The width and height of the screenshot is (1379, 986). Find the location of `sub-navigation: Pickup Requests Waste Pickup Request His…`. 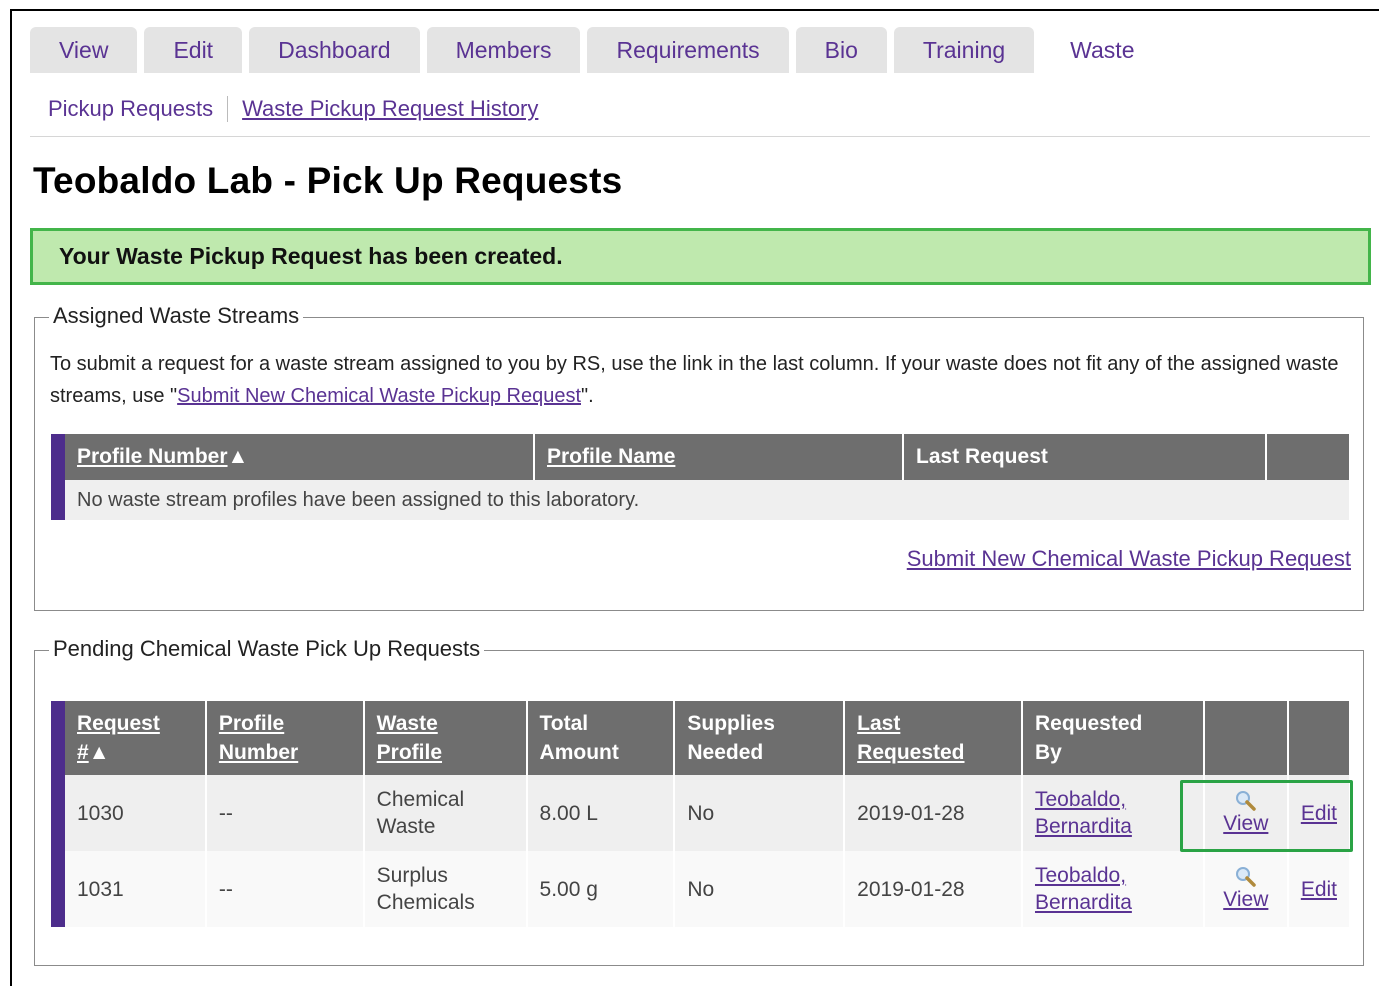

sub-navigation: Pickup Requests Waste Pickup Request His… is located at coordinates (293, 109).